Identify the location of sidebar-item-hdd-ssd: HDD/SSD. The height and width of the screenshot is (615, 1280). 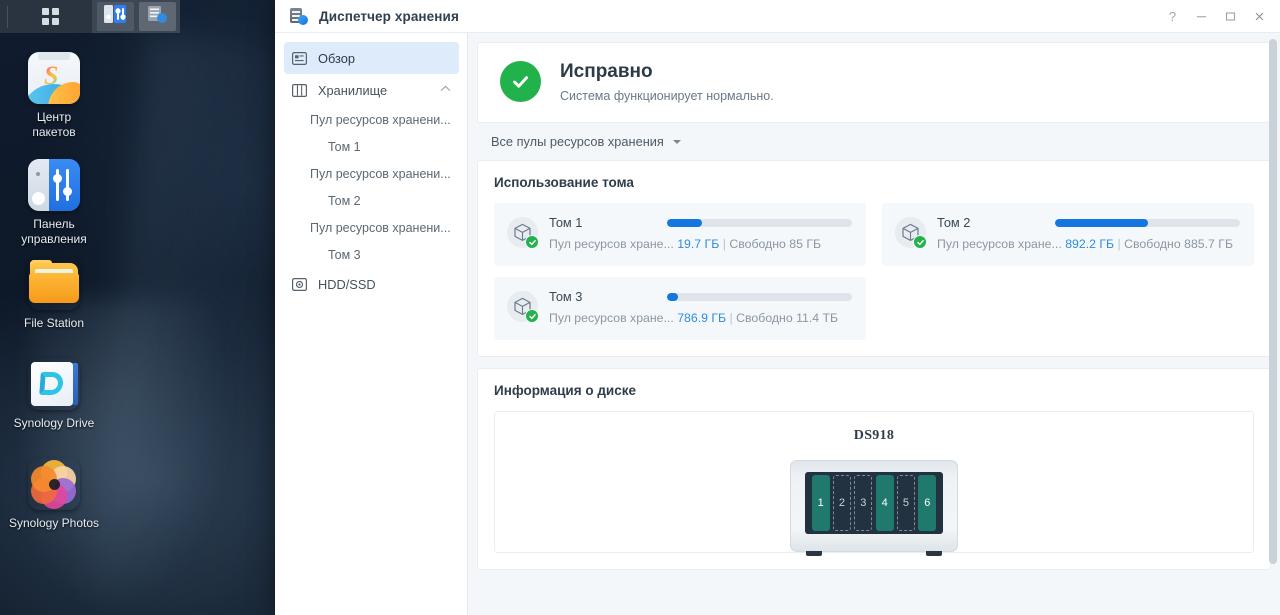
(371, 284).